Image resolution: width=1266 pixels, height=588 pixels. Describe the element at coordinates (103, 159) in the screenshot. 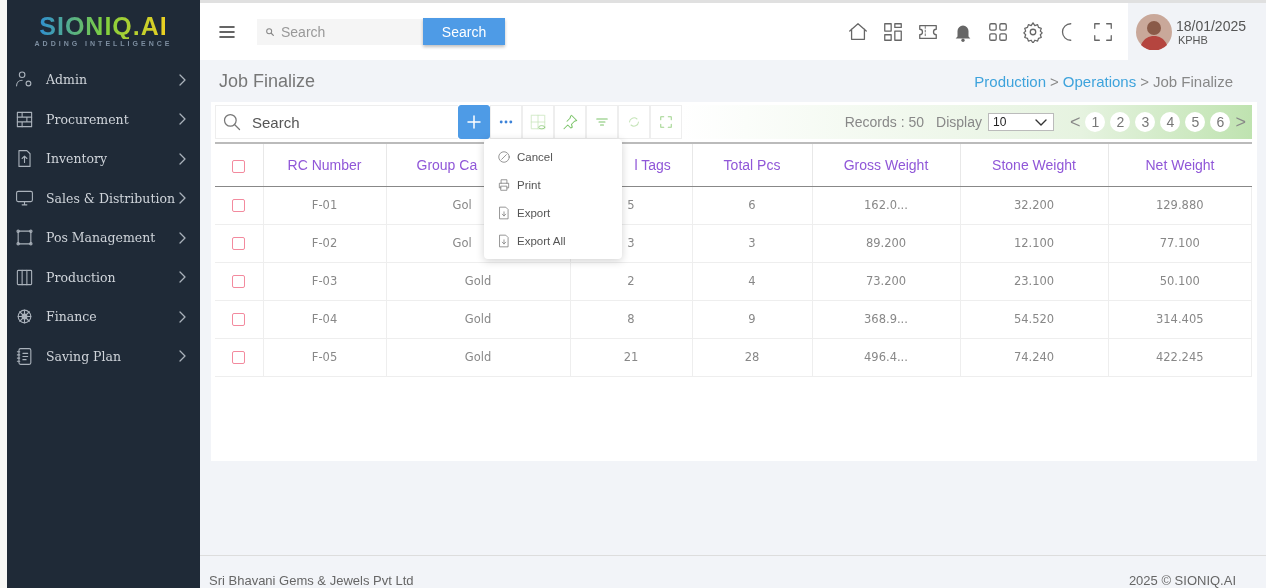

I see `sidebar-item: Inventory` at that location.